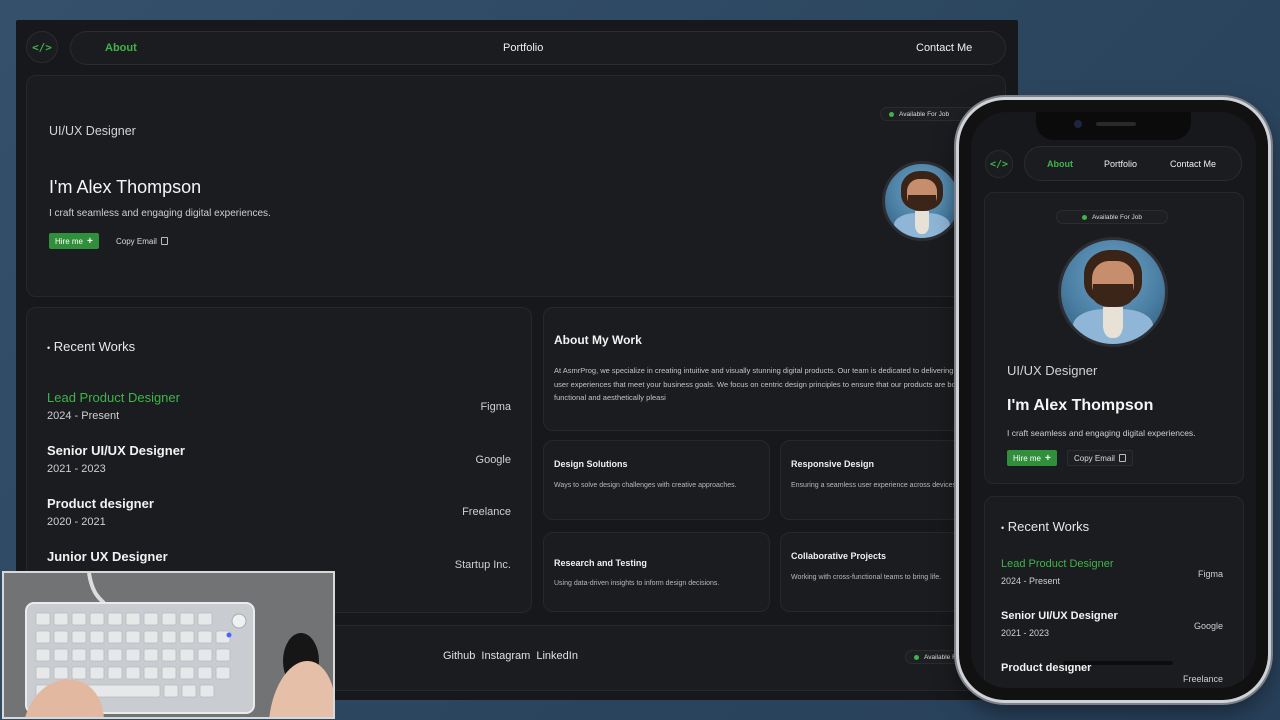 The width and height of the screenshot is (1280, 720). What do you see at coordinates (92, 131) in the screenshot?
I see `hero-role: UI/UX Designer` at bounding box center [92, 131].